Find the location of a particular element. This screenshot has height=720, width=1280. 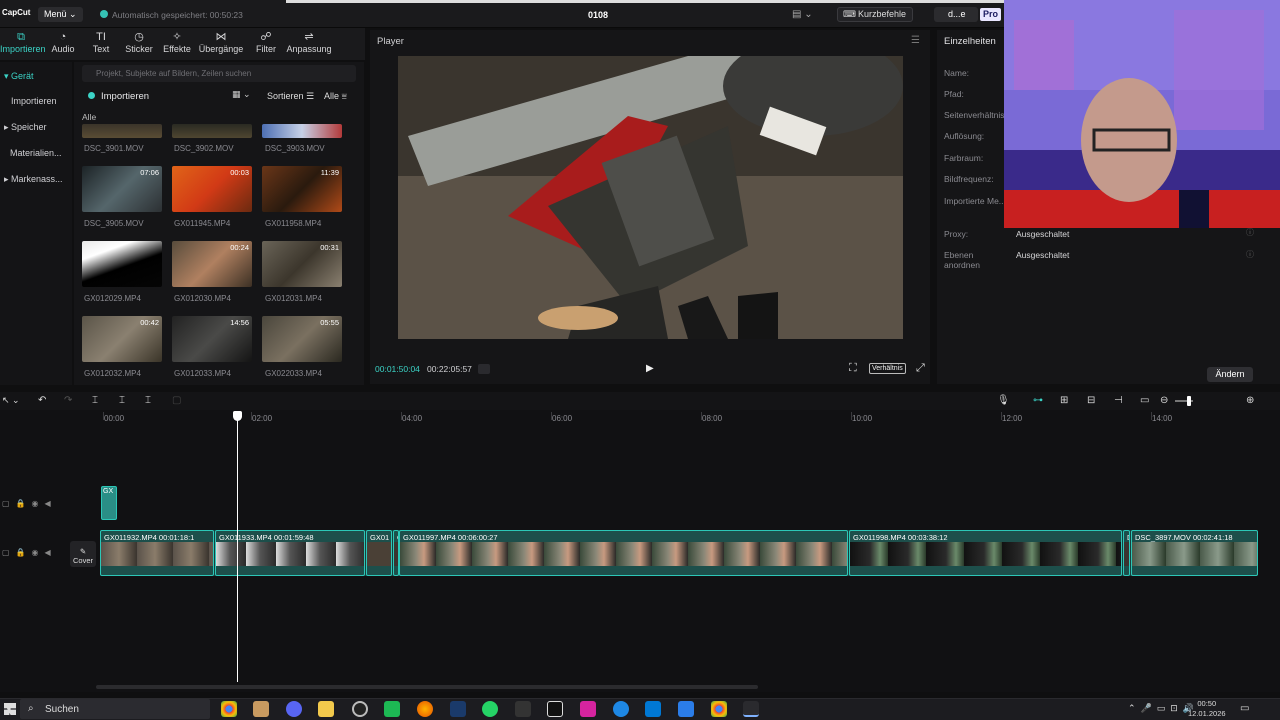

change-button: Ändern is located at coordinates (1230, 374).